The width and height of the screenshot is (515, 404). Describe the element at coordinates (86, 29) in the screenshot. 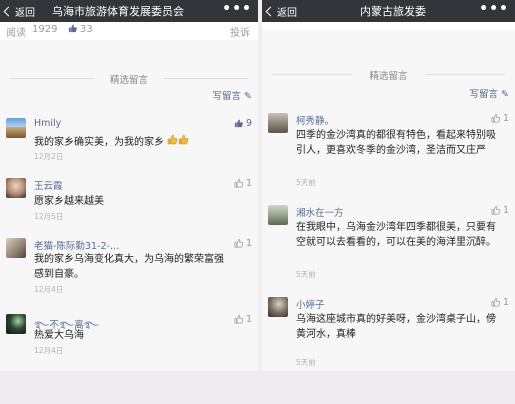

I see `like-count: 33` at that location.